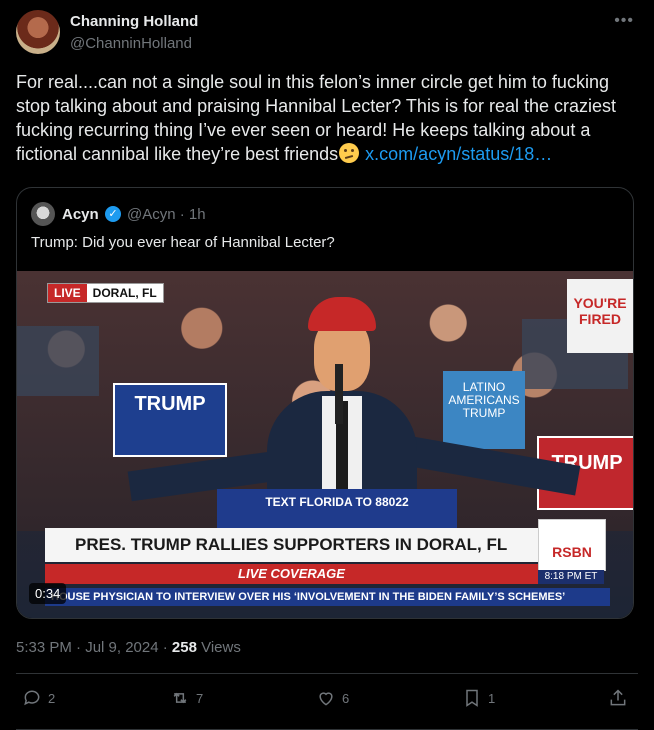 Image resolution: width=654 pixels, height=730 pixels. What do you see at coordinates (170, 404) in the screenshot?
I see `sign-trump-text: TRUMP` at bounding box center [170, 404].